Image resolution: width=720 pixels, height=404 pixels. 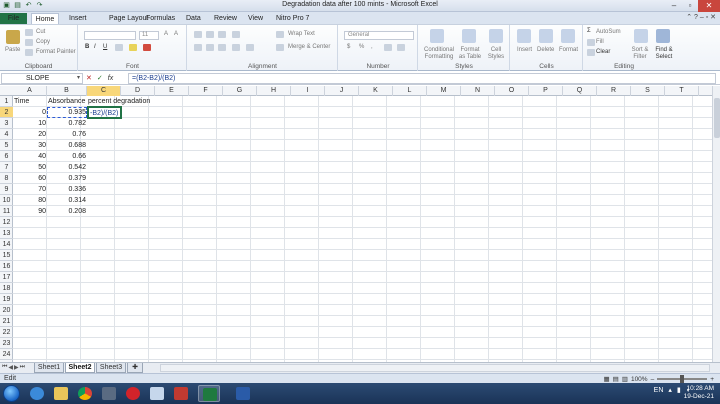 What do you see at coordinates (222, 34) in the screenshot?
I see `align-bottom-icon` at bounding box center [222, 34].